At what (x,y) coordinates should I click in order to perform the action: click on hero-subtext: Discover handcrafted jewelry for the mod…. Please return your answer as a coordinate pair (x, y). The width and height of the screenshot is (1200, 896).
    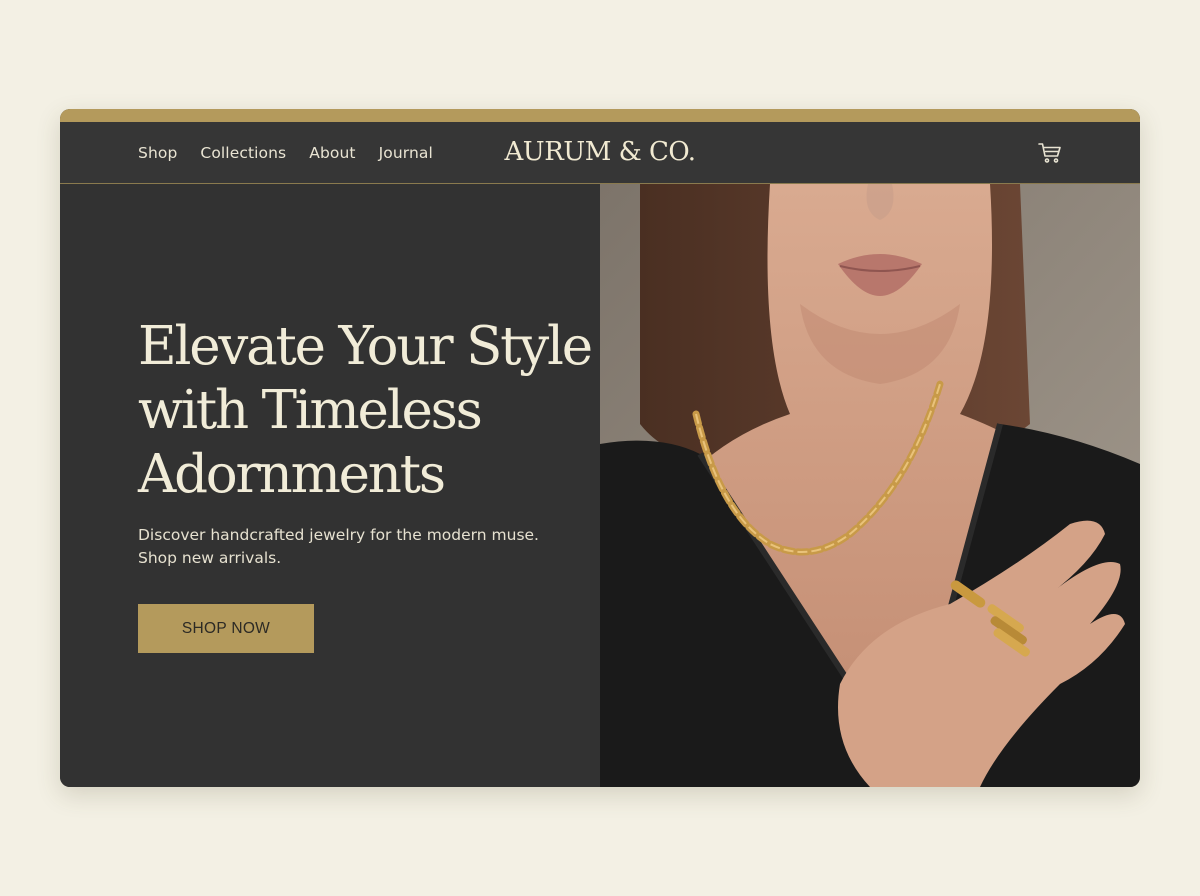
    Looking at the image, I should click on (348, 547).